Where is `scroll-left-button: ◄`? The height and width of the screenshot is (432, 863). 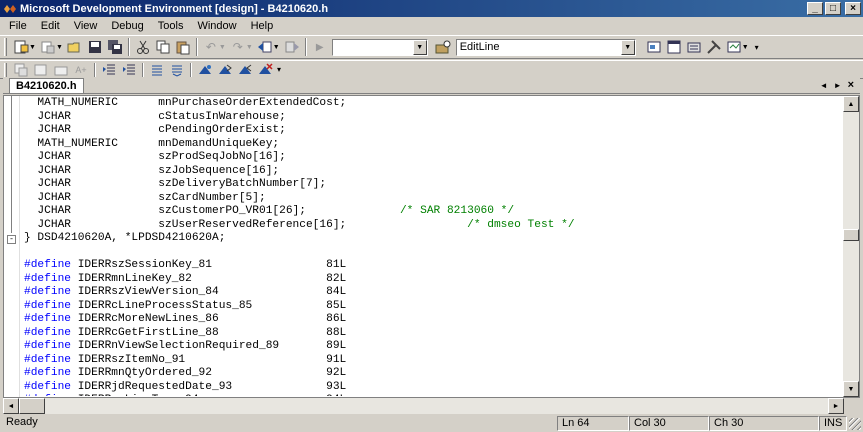
scroll-left-button: ◄ is located at coordinates (11, 406).